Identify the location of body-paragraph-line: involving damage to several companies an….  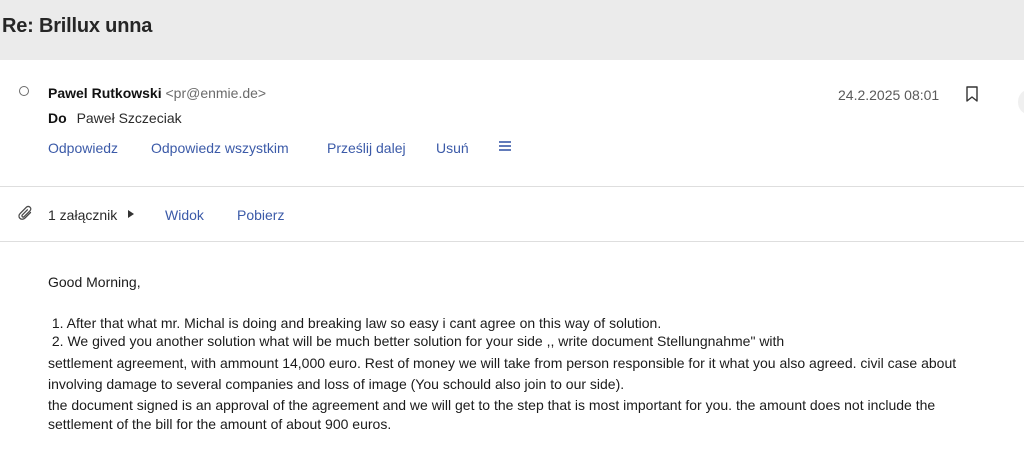
(336, 384).